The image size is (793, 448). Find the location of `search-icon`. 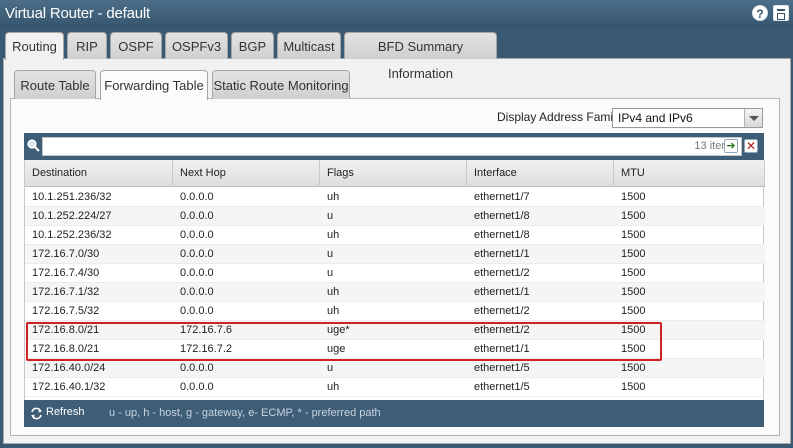

search-icon is located at coordinates (33, 145).